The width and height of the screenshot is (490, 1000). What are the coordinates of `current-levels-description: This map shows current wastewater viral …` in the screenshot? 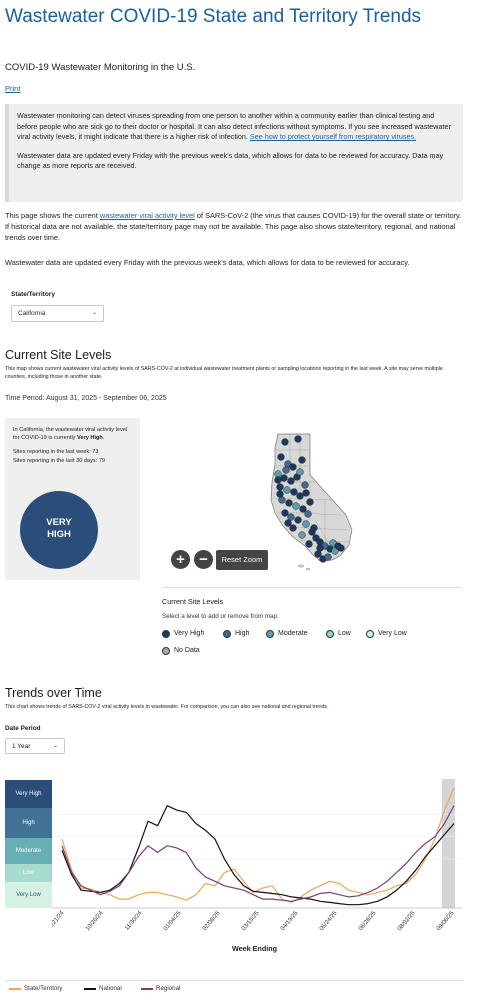 It's located at (224, 373).